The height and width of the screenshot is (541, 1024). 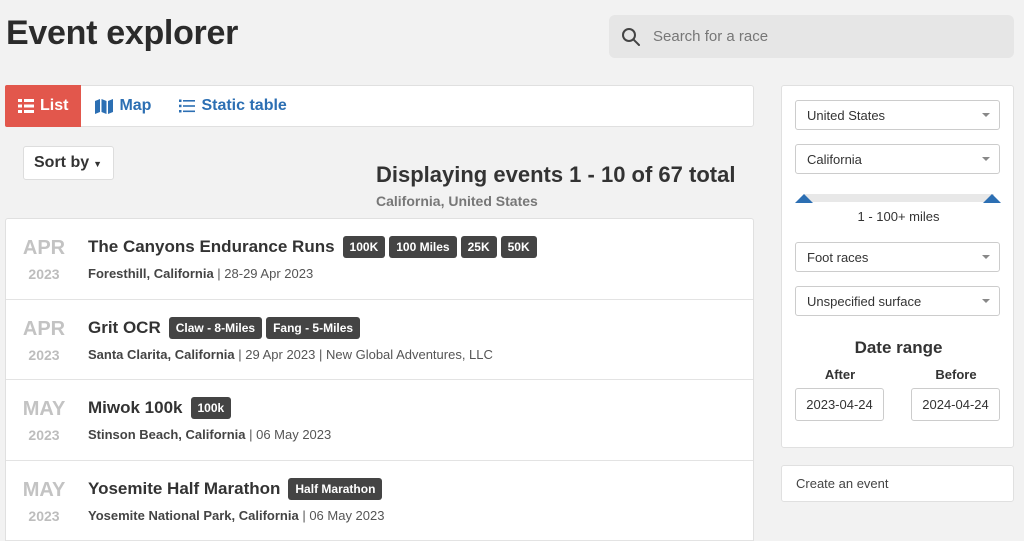 What do you see at coordinates (364, 247) in the screenshot?
I see `distance-badge: 100K` at bounding box center [364, 247].